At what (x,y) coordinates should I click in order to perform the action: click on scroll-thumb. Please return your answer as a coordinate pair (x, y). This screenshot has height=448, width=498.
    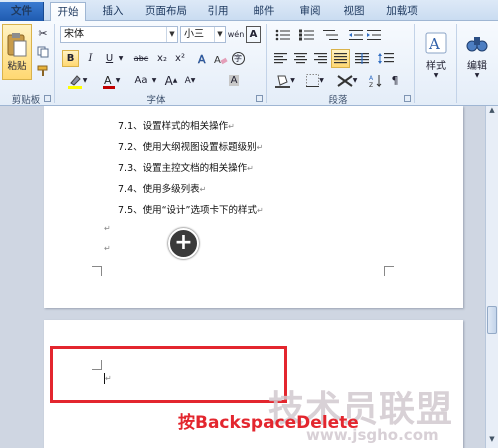
    Looking at the image, I should click on (492, 320).